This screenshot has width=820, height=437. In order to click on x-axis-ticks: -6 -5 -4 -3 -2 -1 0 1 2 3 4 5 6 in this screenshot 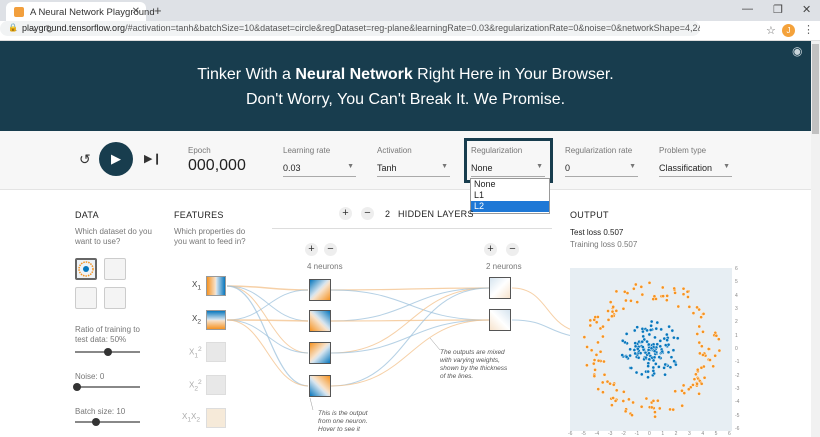, I will do `click(651, 434)`.